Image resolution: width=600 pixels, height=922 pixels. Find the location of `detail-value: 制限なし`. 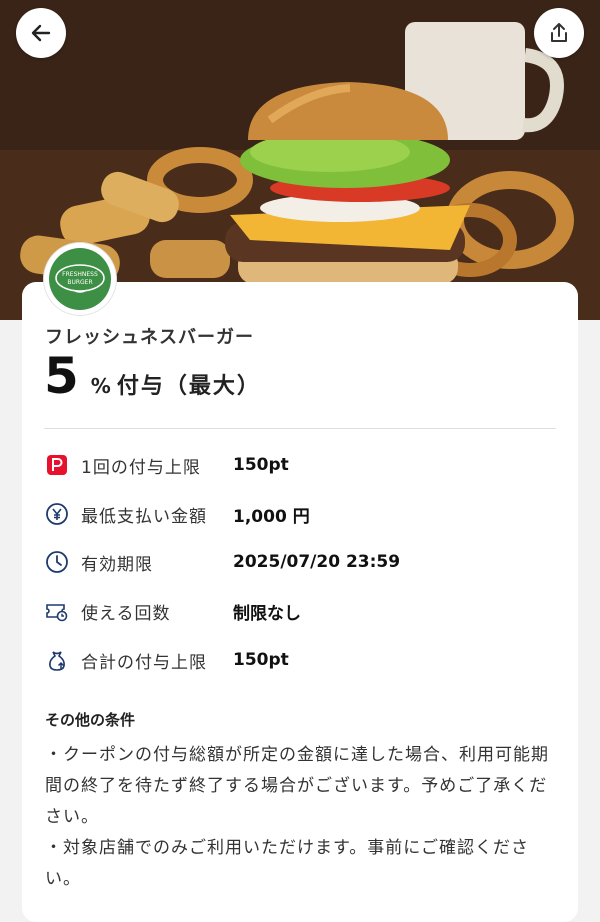

detail-value: 制限なし is located at coordinates (267, 613).